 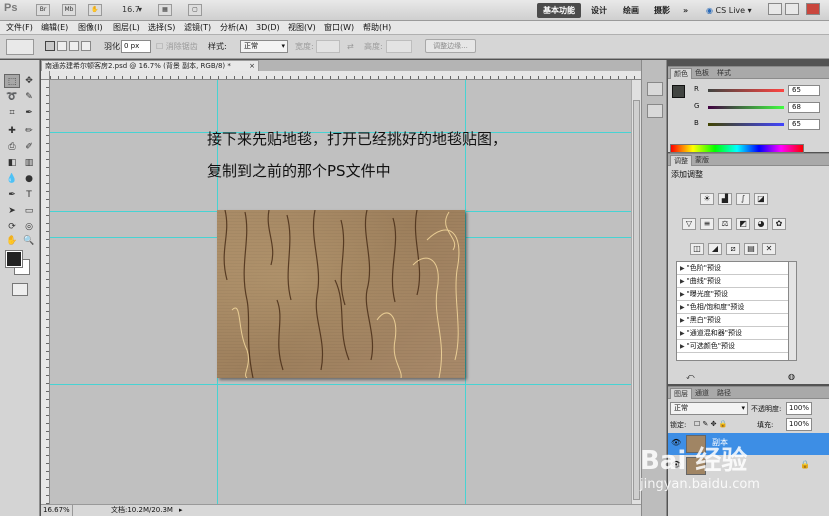 What do you see at coordinates (804, 90) in the screenshot?
I see `red-value-input: 65` at bounding box center [804, 90].